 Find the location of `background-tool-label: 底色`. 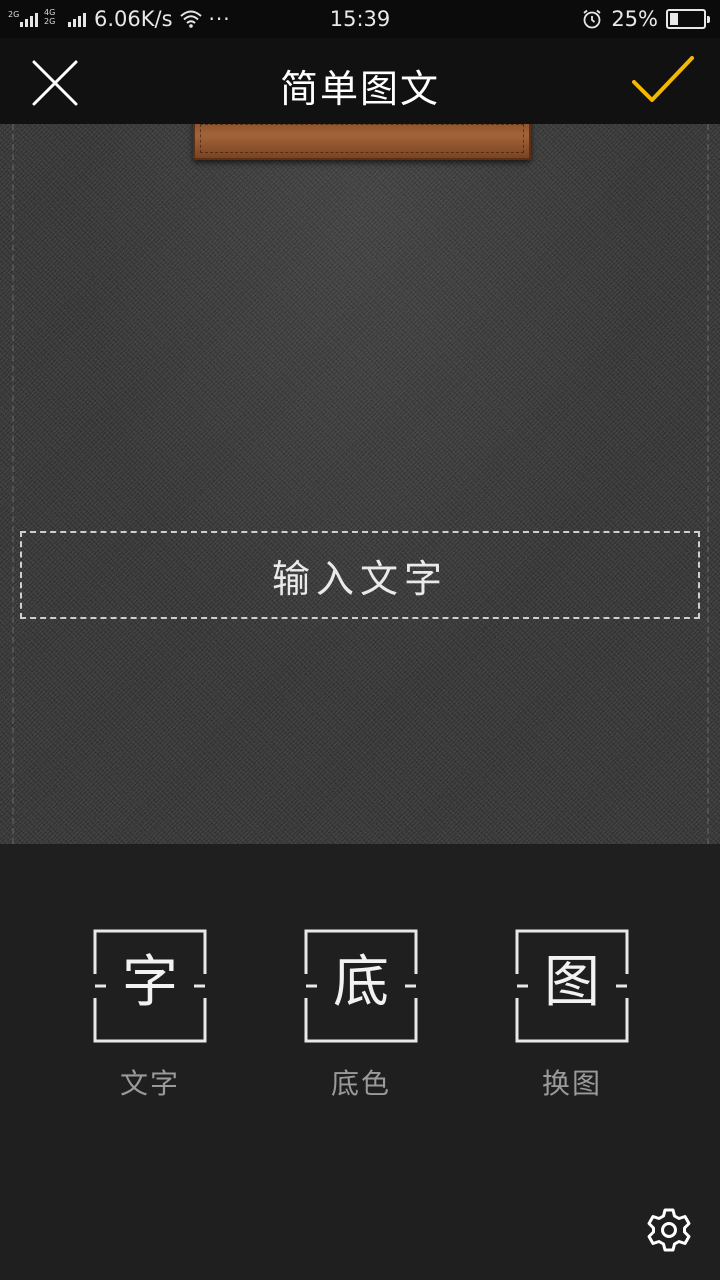

background-tool-label: 底色 is located at coordinates (360, 1083).